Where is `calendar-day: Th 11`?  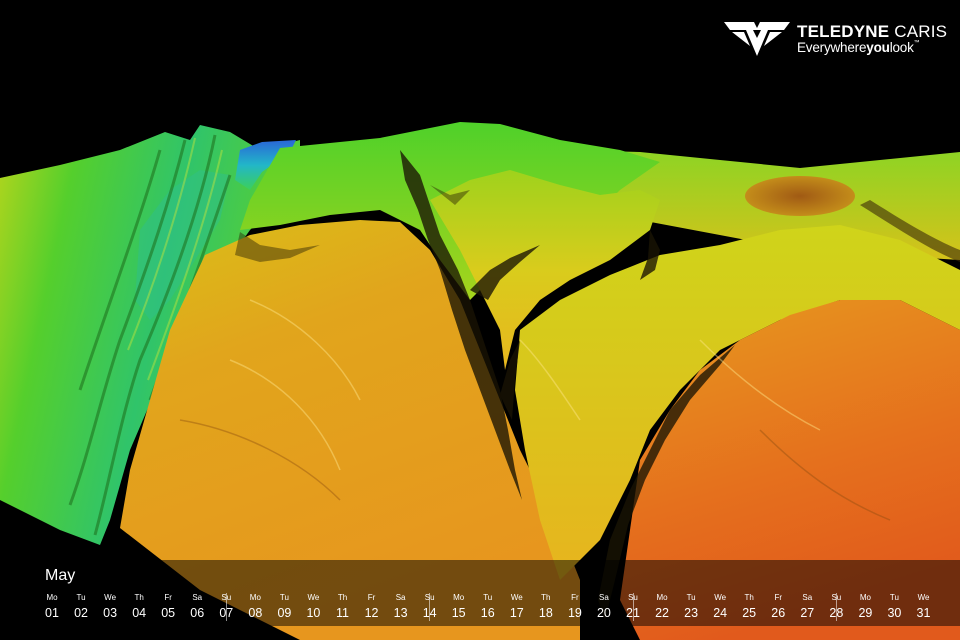
calendar-day: Th 11 is located at coordinates (343, 607).